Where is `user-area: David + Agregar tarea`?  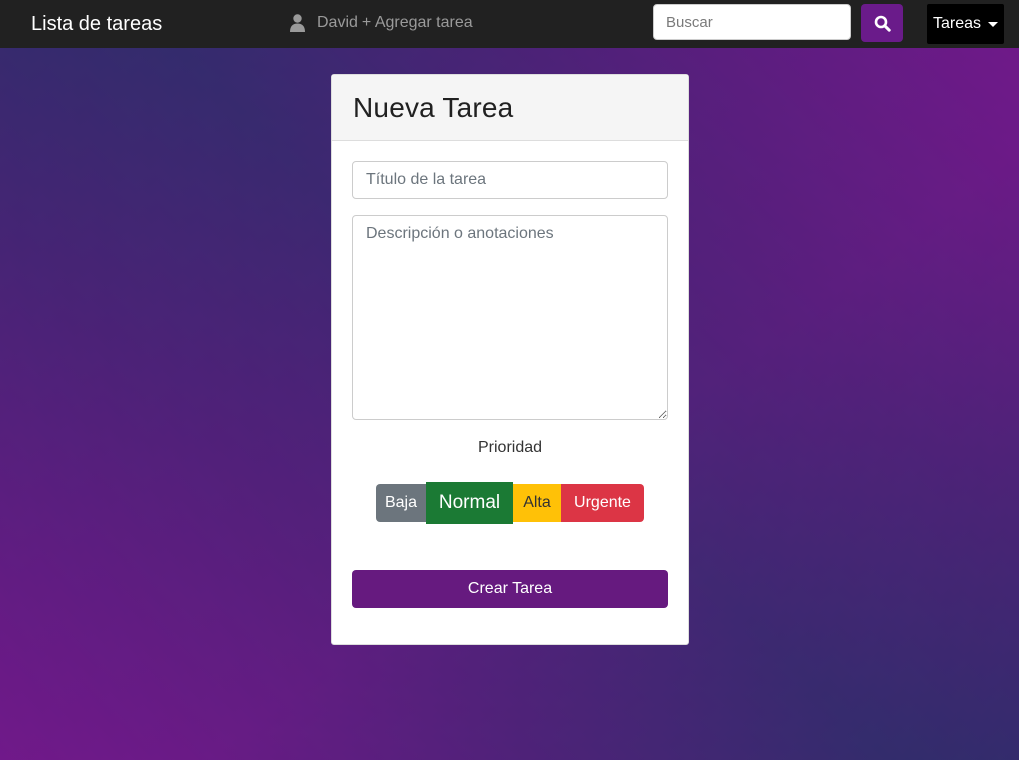 user-area: David + Agregar tarea is located at coordinates (381, 23).